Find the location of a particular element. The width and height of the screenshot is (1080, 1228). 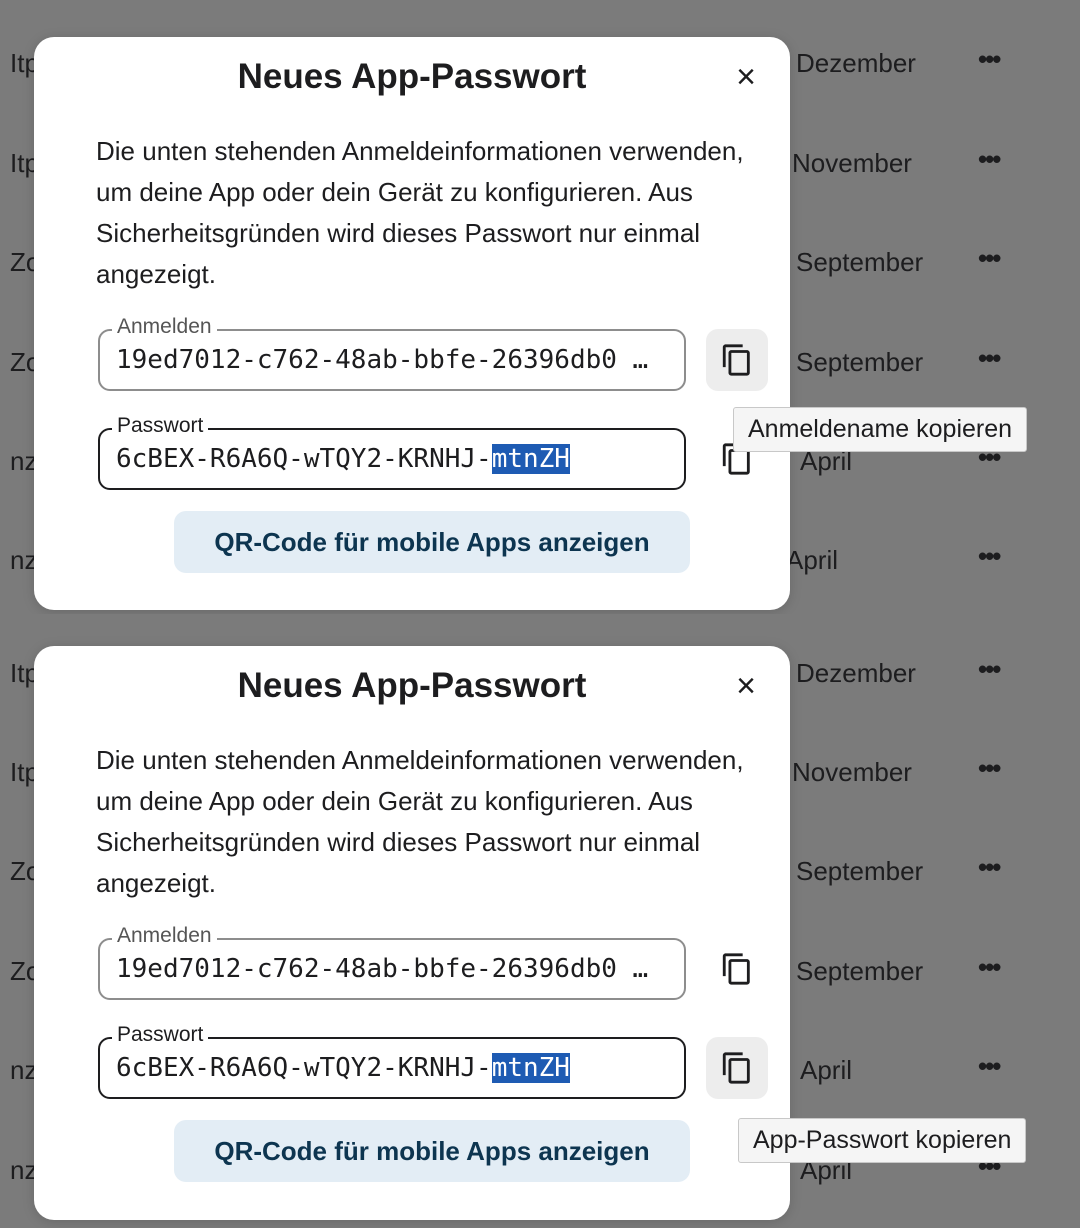

copy-password-button is located at coordinates (737, 1068).